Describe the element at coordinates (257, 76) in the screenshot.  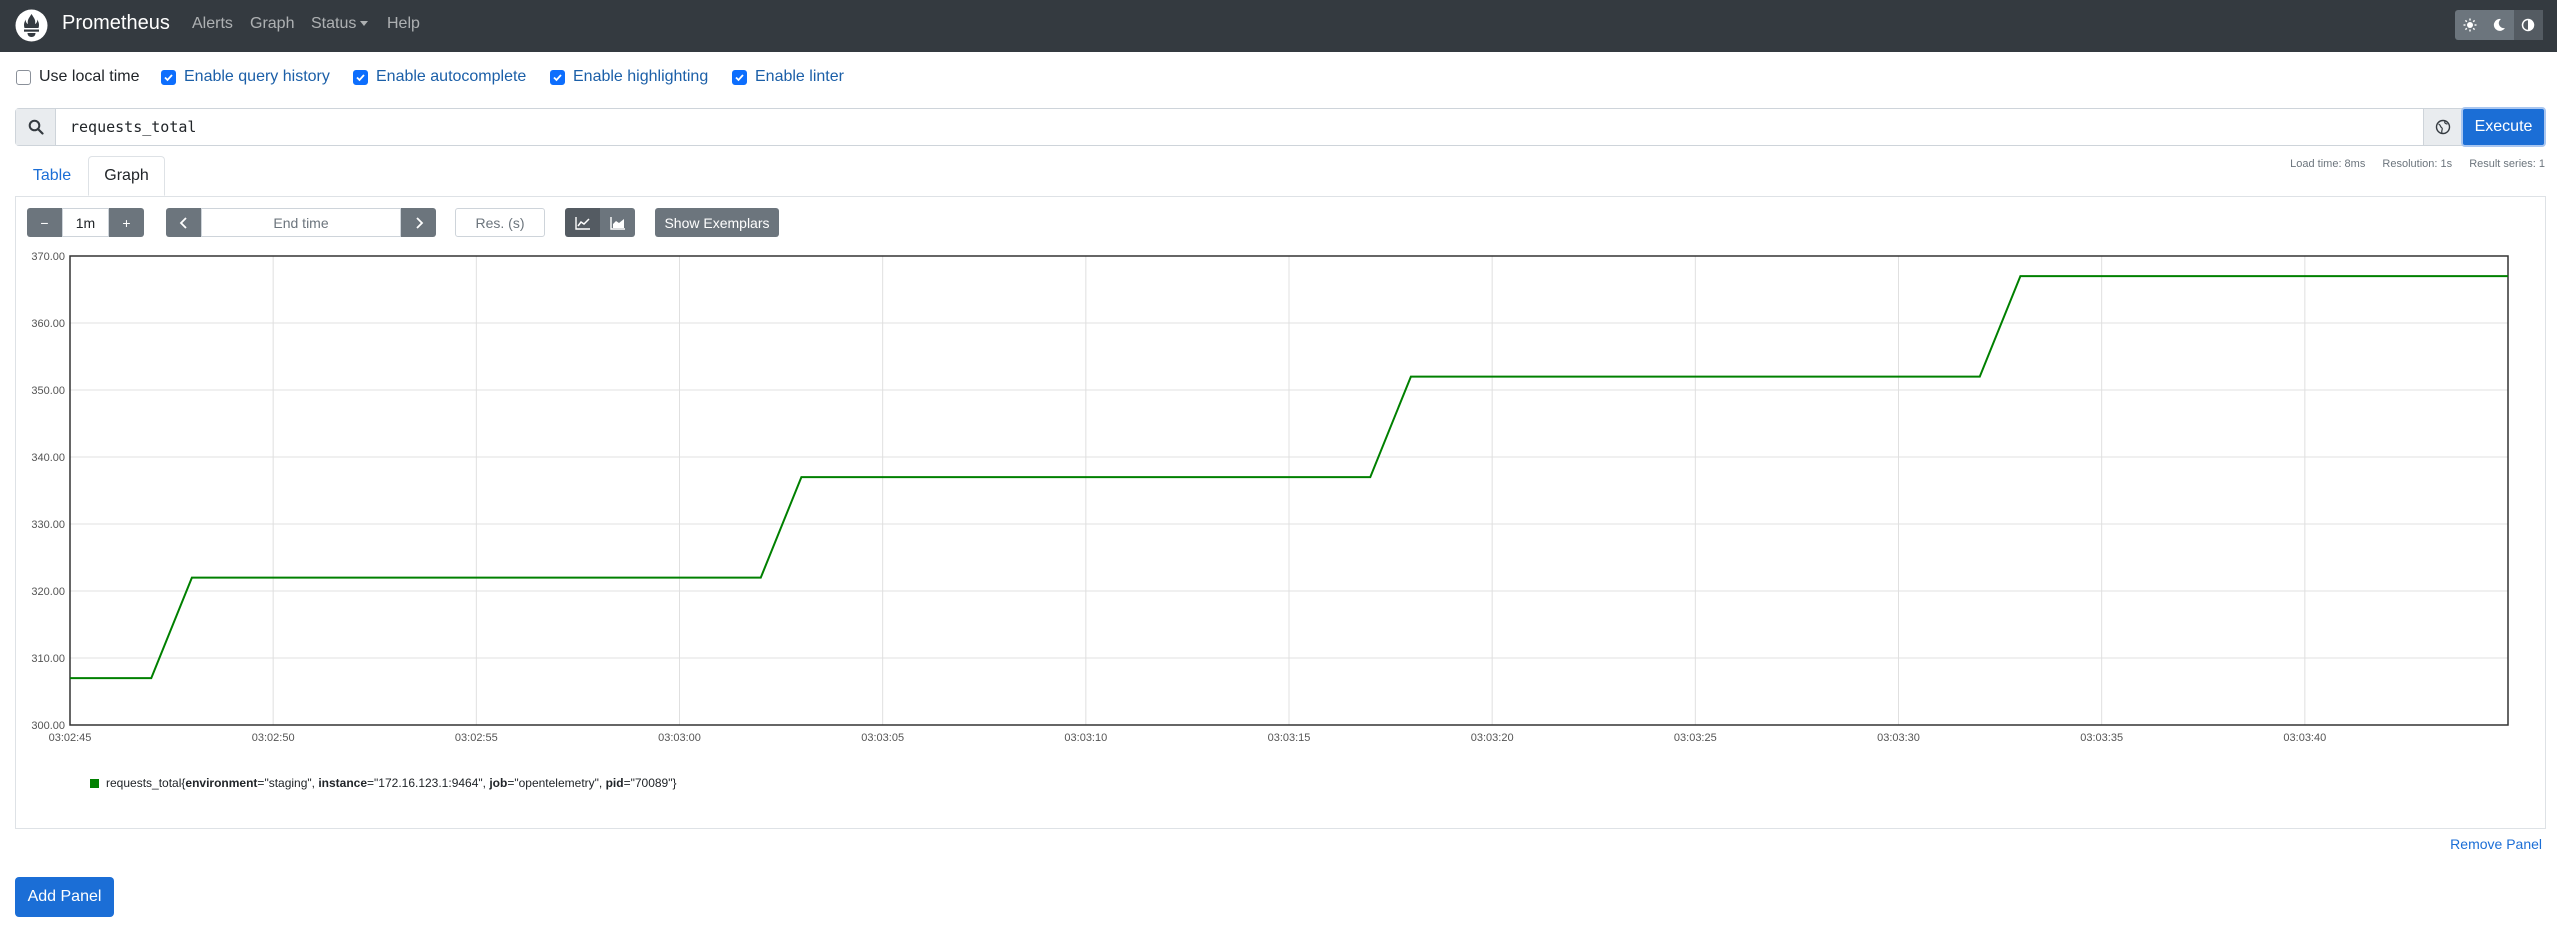
I see `option-label: Enable query history` at that location.